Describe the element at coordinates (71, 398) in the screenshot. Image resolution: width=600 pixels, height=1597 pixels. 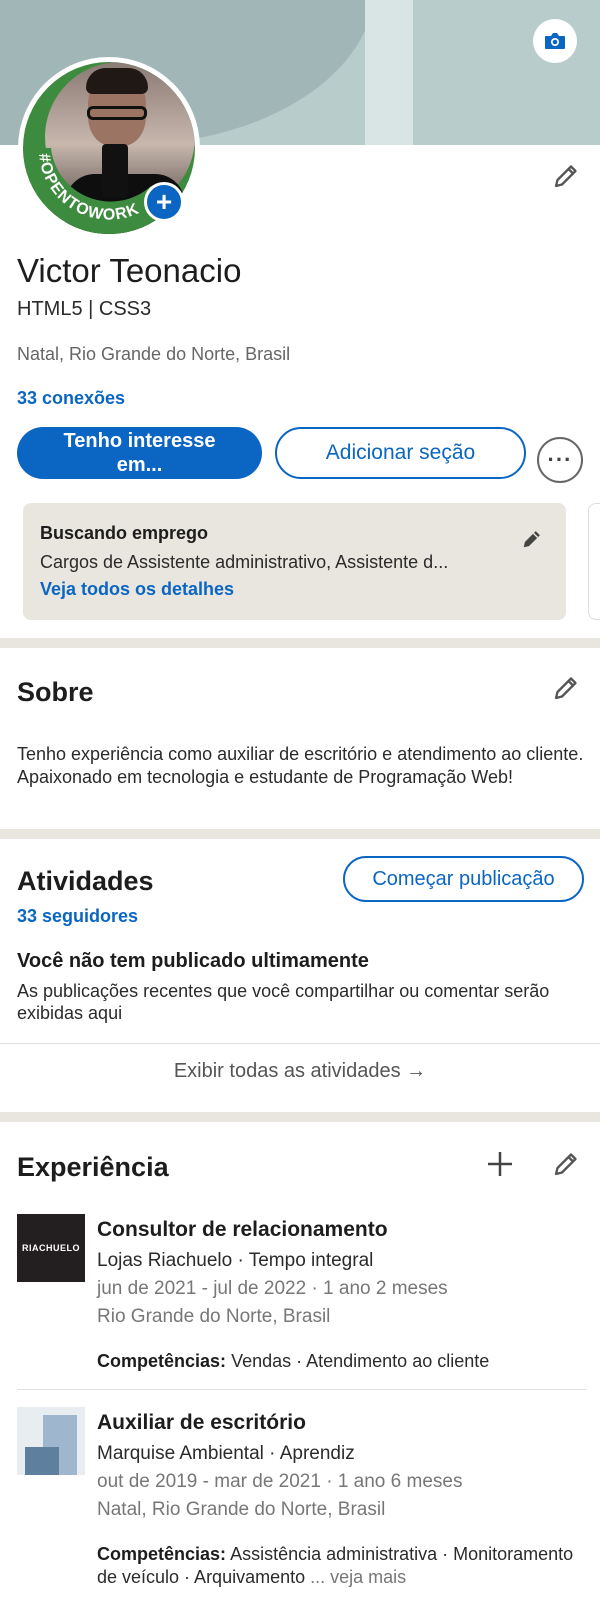
I see `connections-link: 33 conexões` at that location.